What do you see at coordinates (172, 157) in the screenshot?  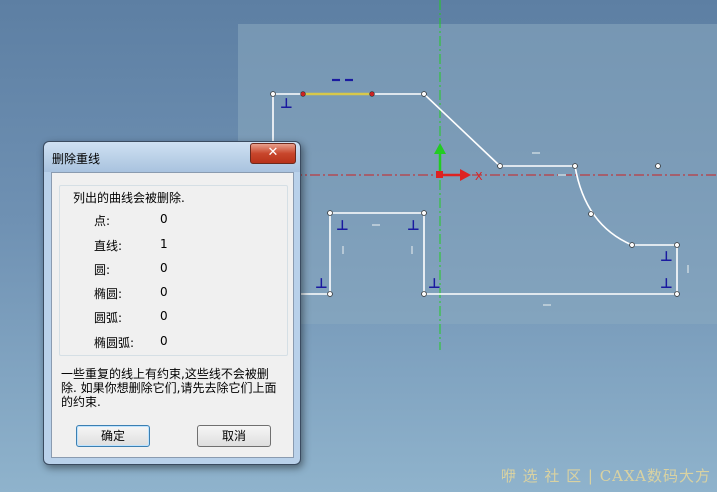 I see `dialog-titlebar: 删除重线 ✕` at bounding box center [172, 157].